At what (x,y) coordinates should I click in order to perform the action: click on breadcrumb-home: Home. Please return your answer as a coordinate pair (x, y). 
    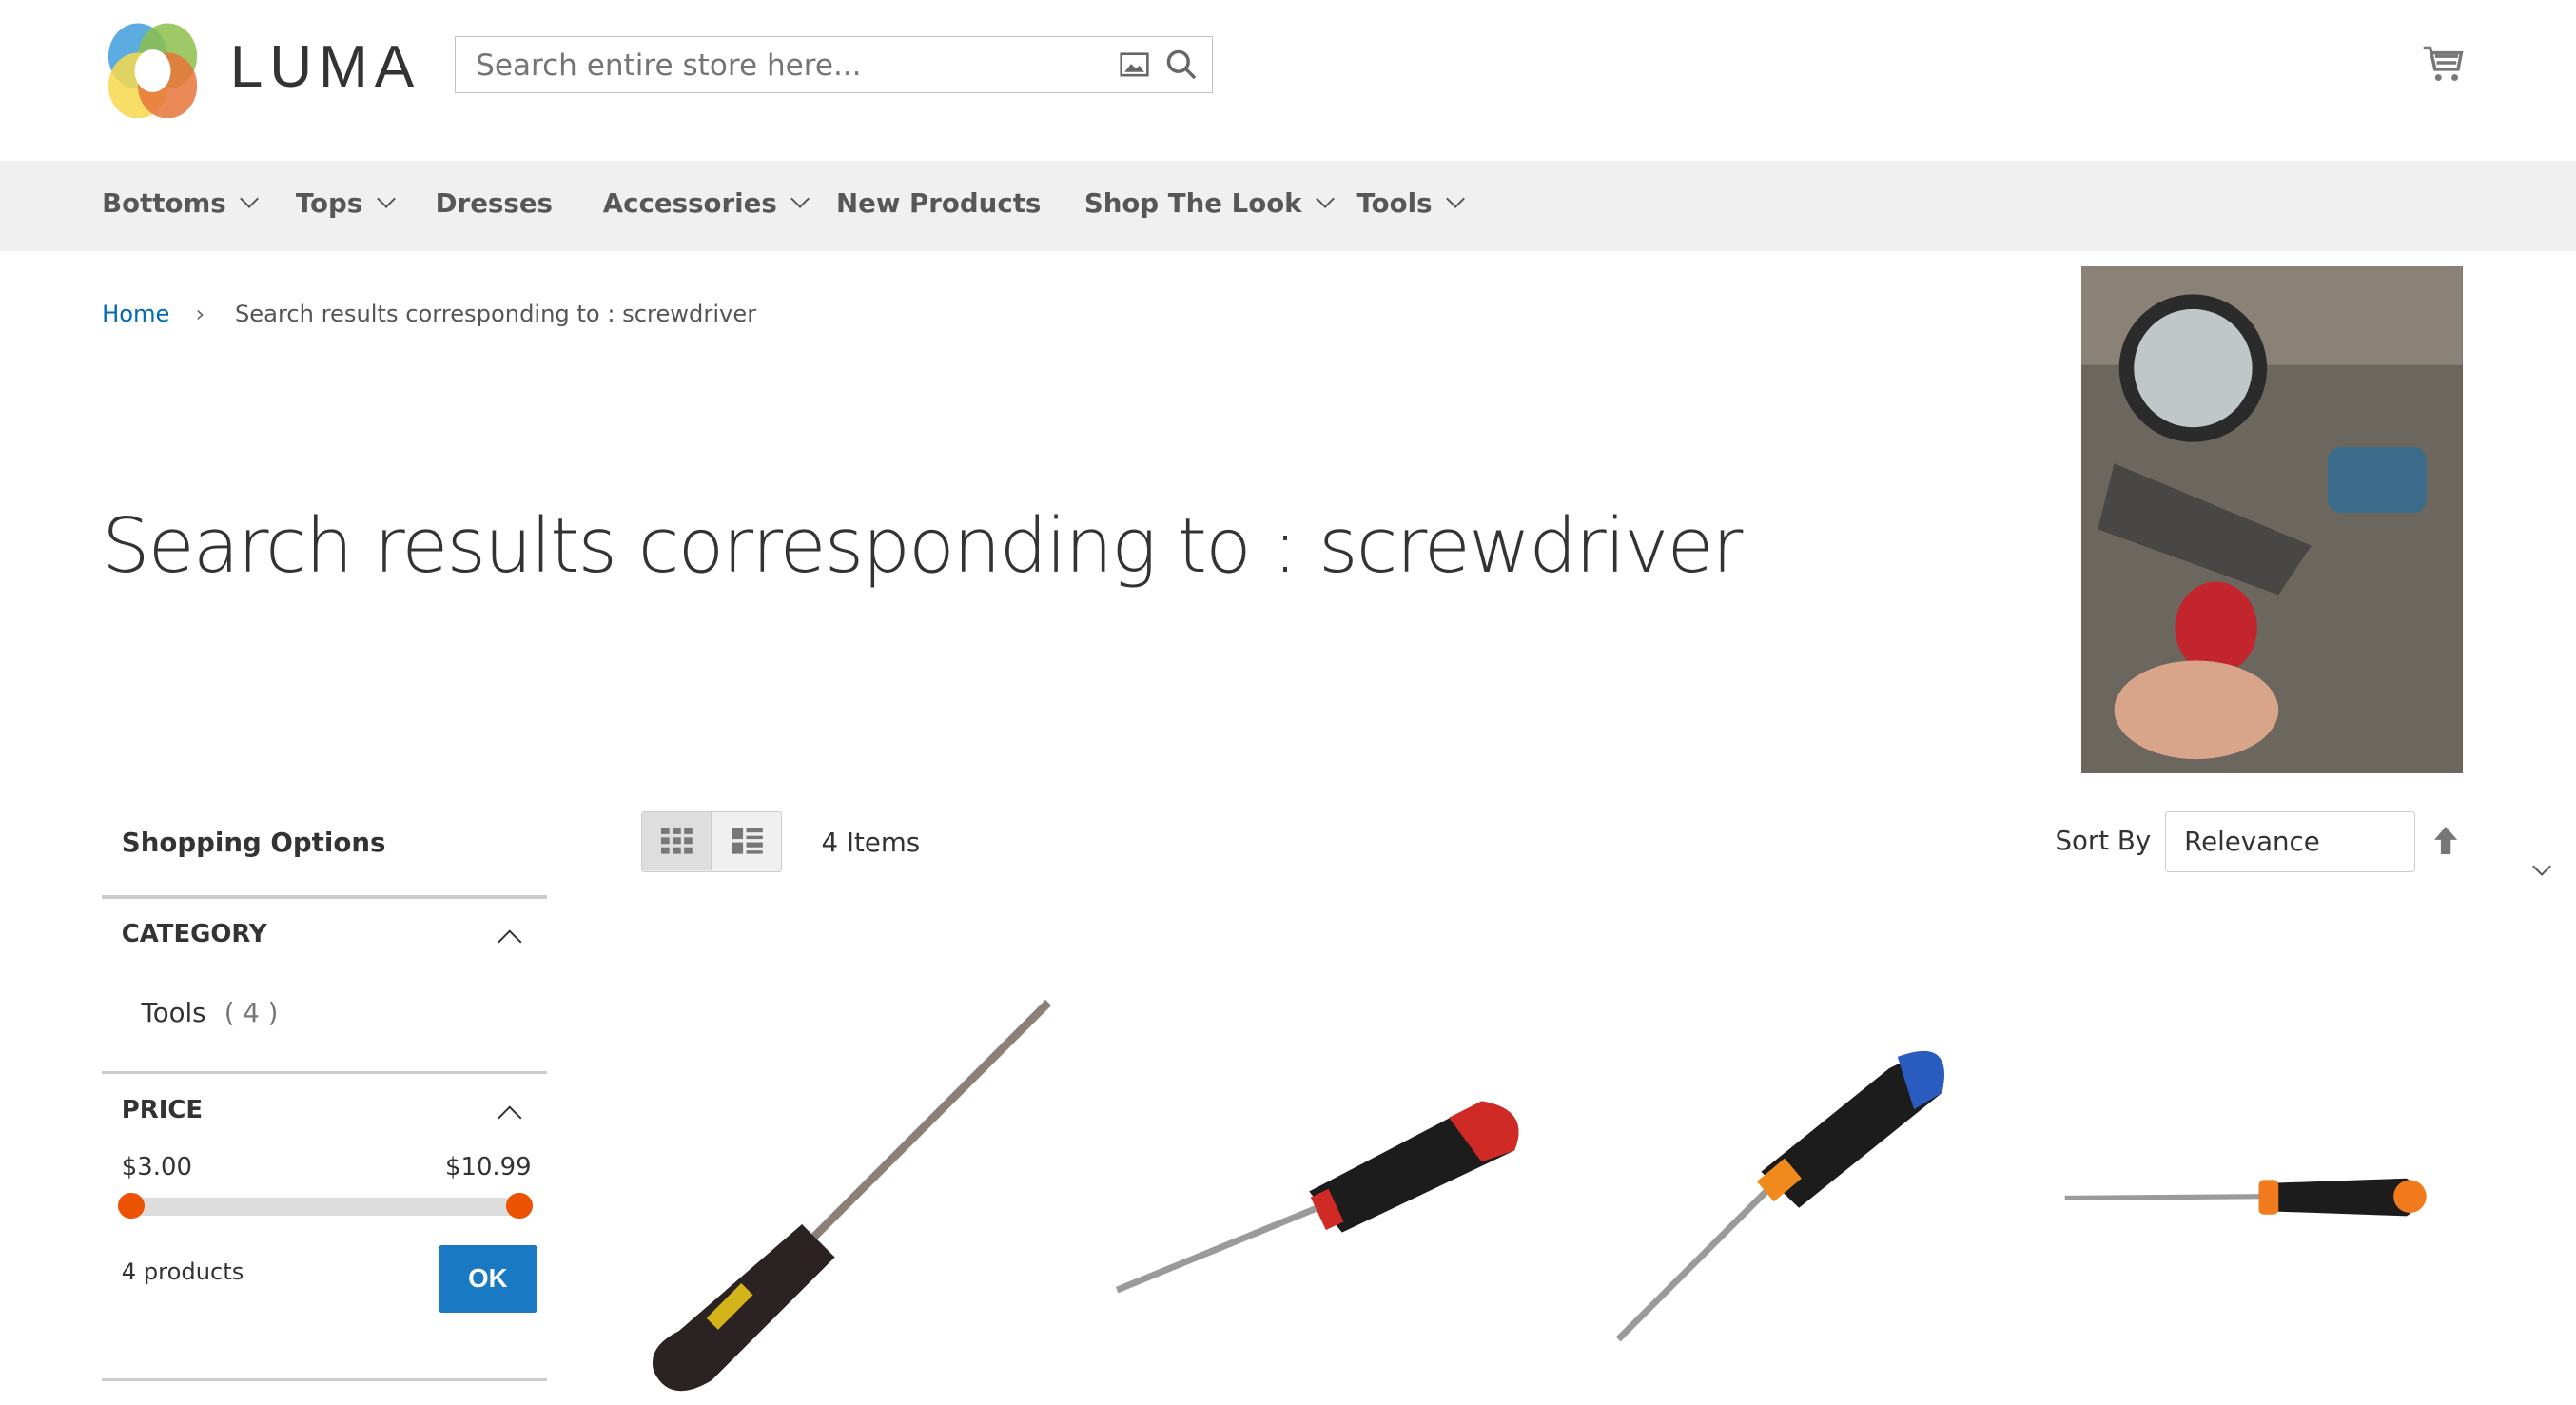
    Looking at the image, I should click on (135, 314).